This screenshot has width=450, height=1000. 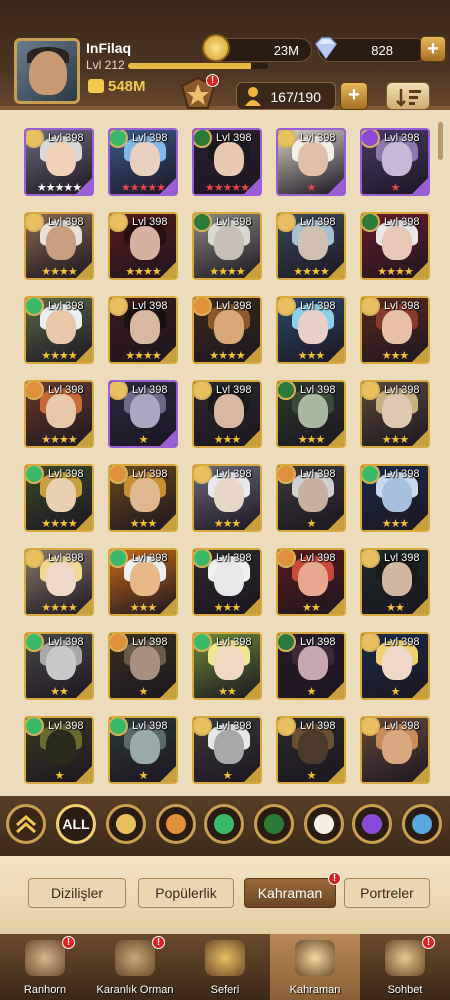 I want to click on nav-kahraman: Kahraman, so click(x=315, y=967).